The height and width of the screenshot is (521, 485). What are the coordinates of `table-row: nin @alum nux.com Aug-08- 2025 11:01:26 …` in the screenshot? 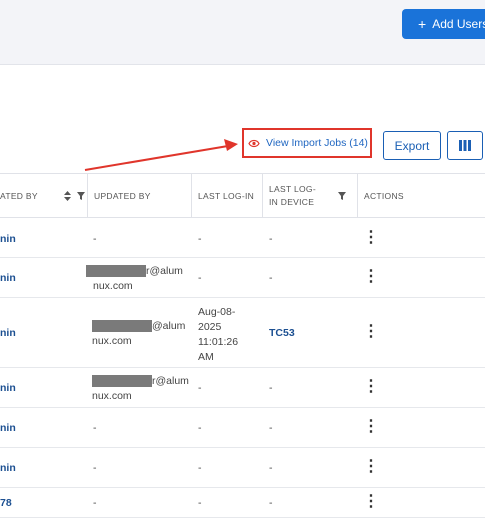 It's located at (242, 333).